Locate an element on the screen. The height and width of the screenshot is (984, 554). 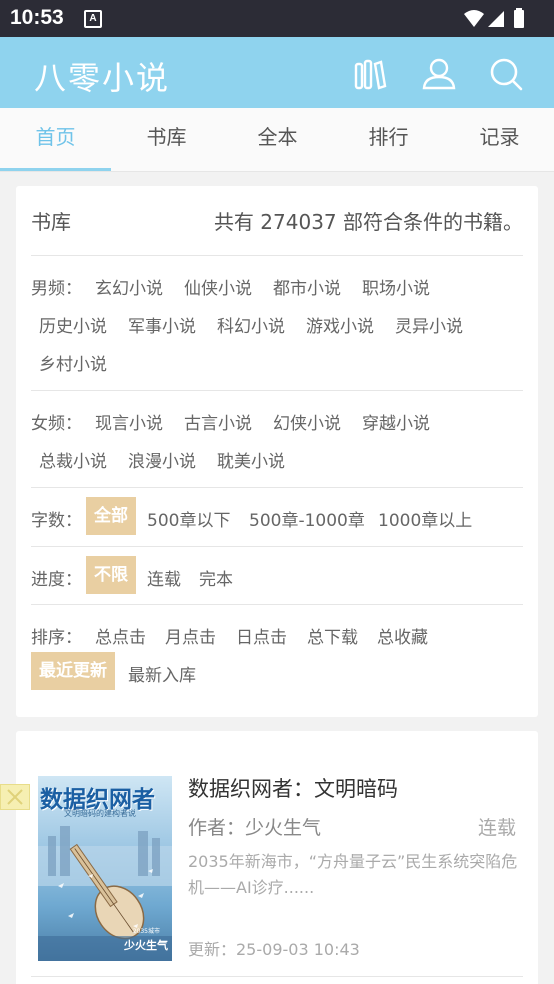
book-title: 数据织网者：文明暗码 is located at coordinates (293, 788).